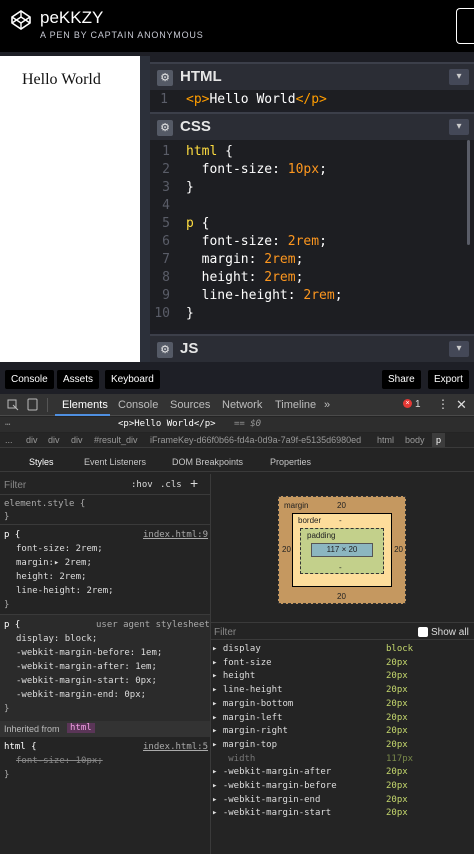  Describe the element at coordinates (209, 151) in the screenshot. I see `css-code-line: html {` at that location.